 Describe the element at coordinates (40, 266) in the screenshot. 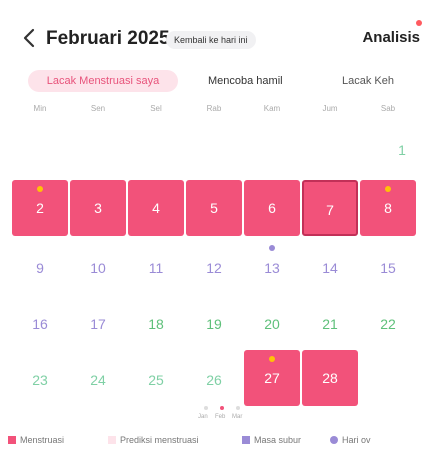

I see `calendar-day: 9` at that location.